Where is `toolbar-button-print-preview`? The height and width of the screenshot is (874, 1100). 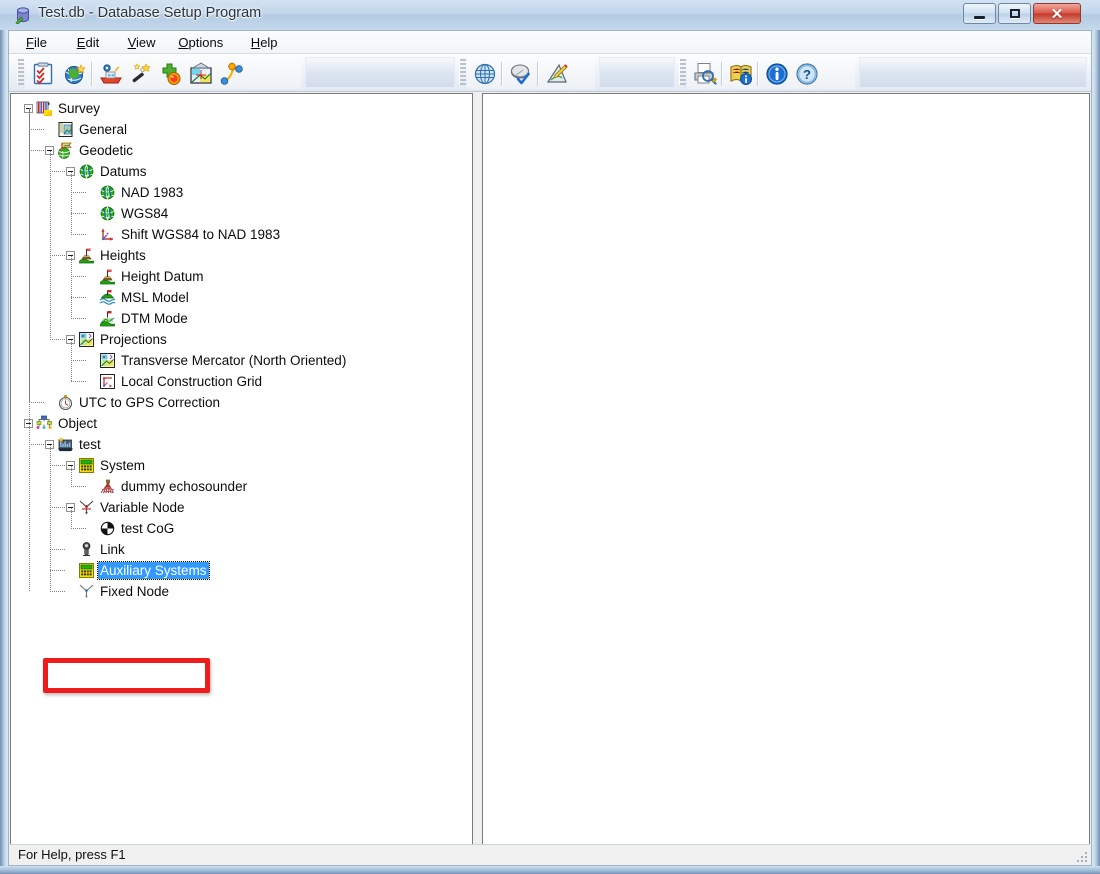
toolbar-button-print-preview is located at coordinates (705, 74).